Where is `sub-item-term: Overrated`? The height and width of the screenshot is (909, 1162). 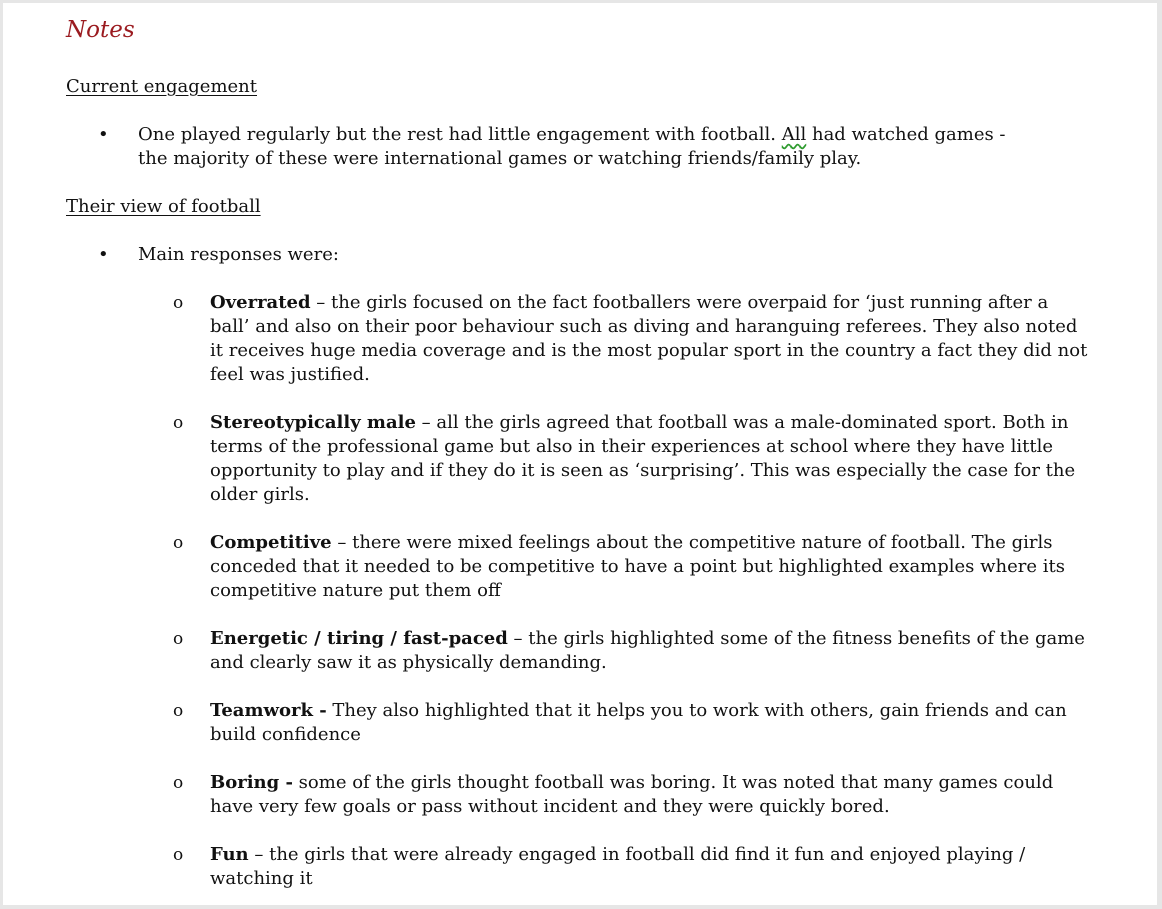 sub-item-term: Overrated is located at coordinates (260, 302).